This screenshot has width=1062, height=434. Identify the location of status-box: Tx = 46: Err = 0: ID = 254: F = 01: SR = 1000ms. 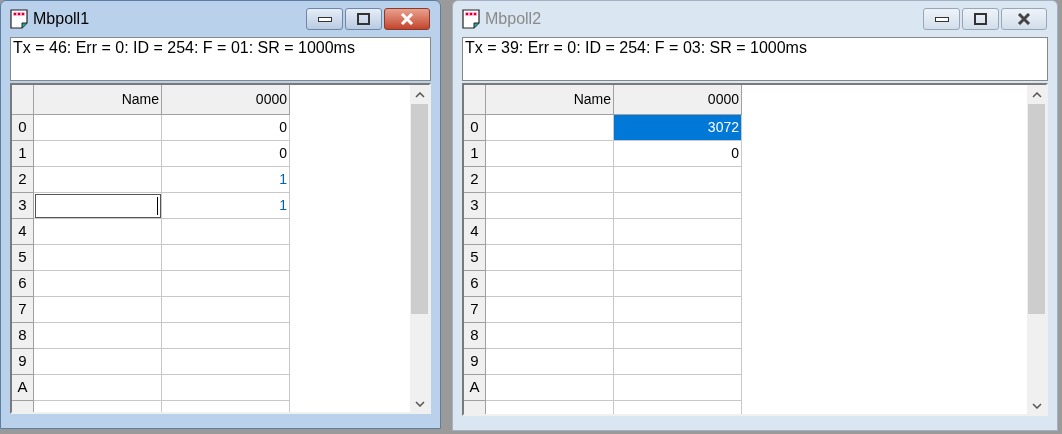
(220, 59).